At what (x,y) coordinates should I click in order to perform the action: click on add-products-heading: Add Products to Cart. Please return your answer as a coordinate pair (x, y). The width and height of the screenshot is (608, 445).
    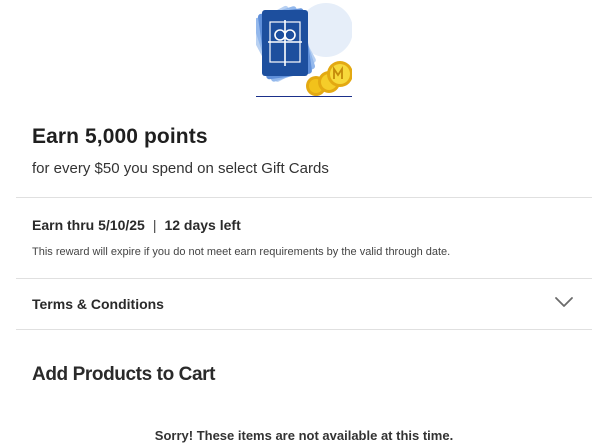
    Looking at the image, I should click on (124, 374).